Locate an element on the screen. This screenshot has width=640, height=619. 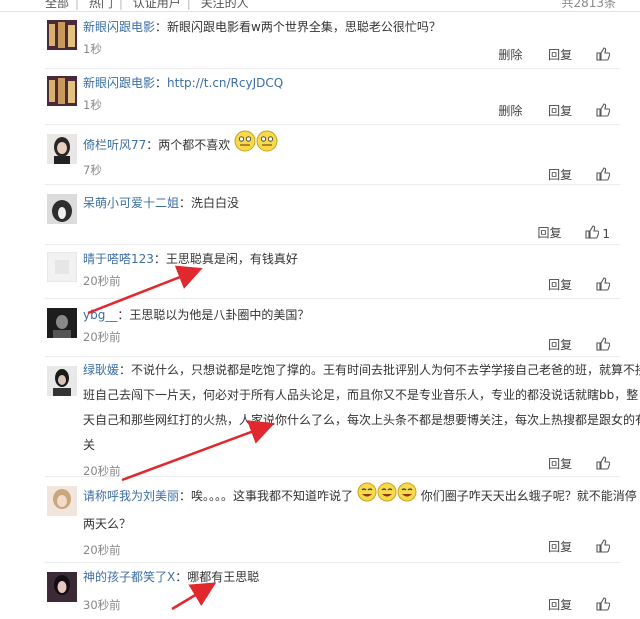
comment-text: ybg__：王思聪以为他是八卦圈中的美国？ is located at coordinates (347, 315).